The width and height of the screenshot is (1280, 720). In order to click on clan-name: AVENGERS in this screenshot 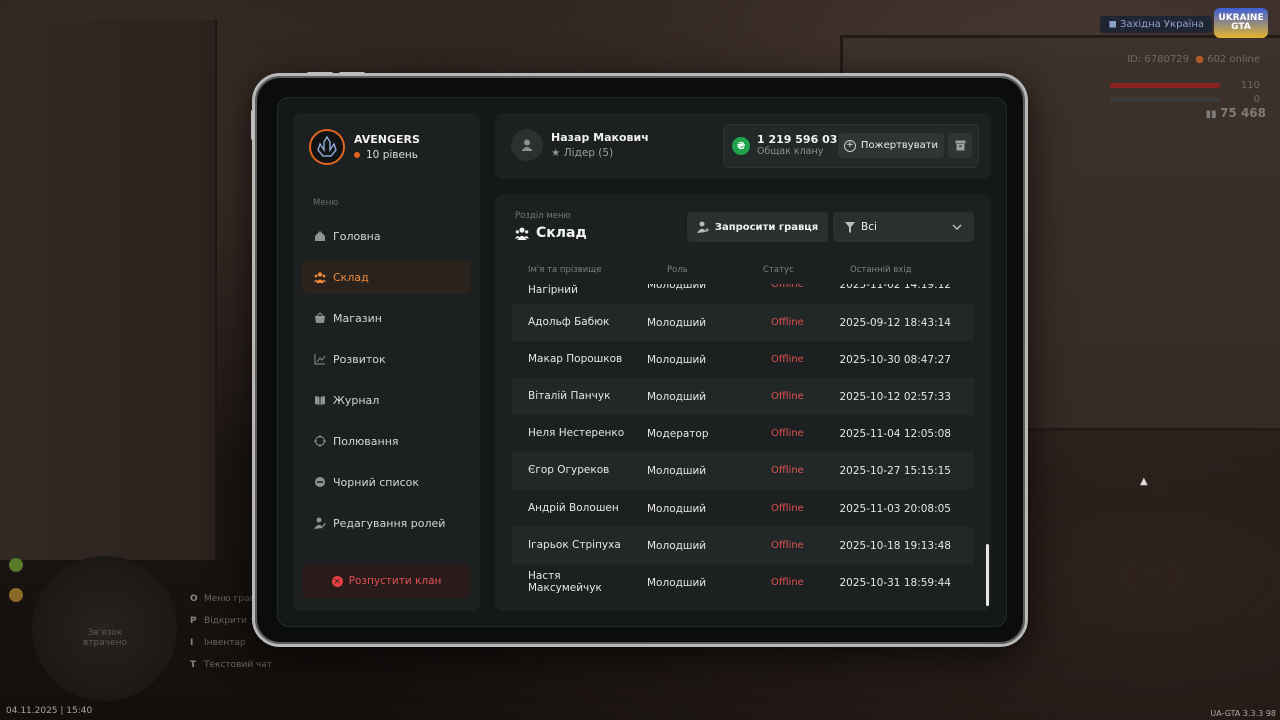, I will do `click(387, 139)`.